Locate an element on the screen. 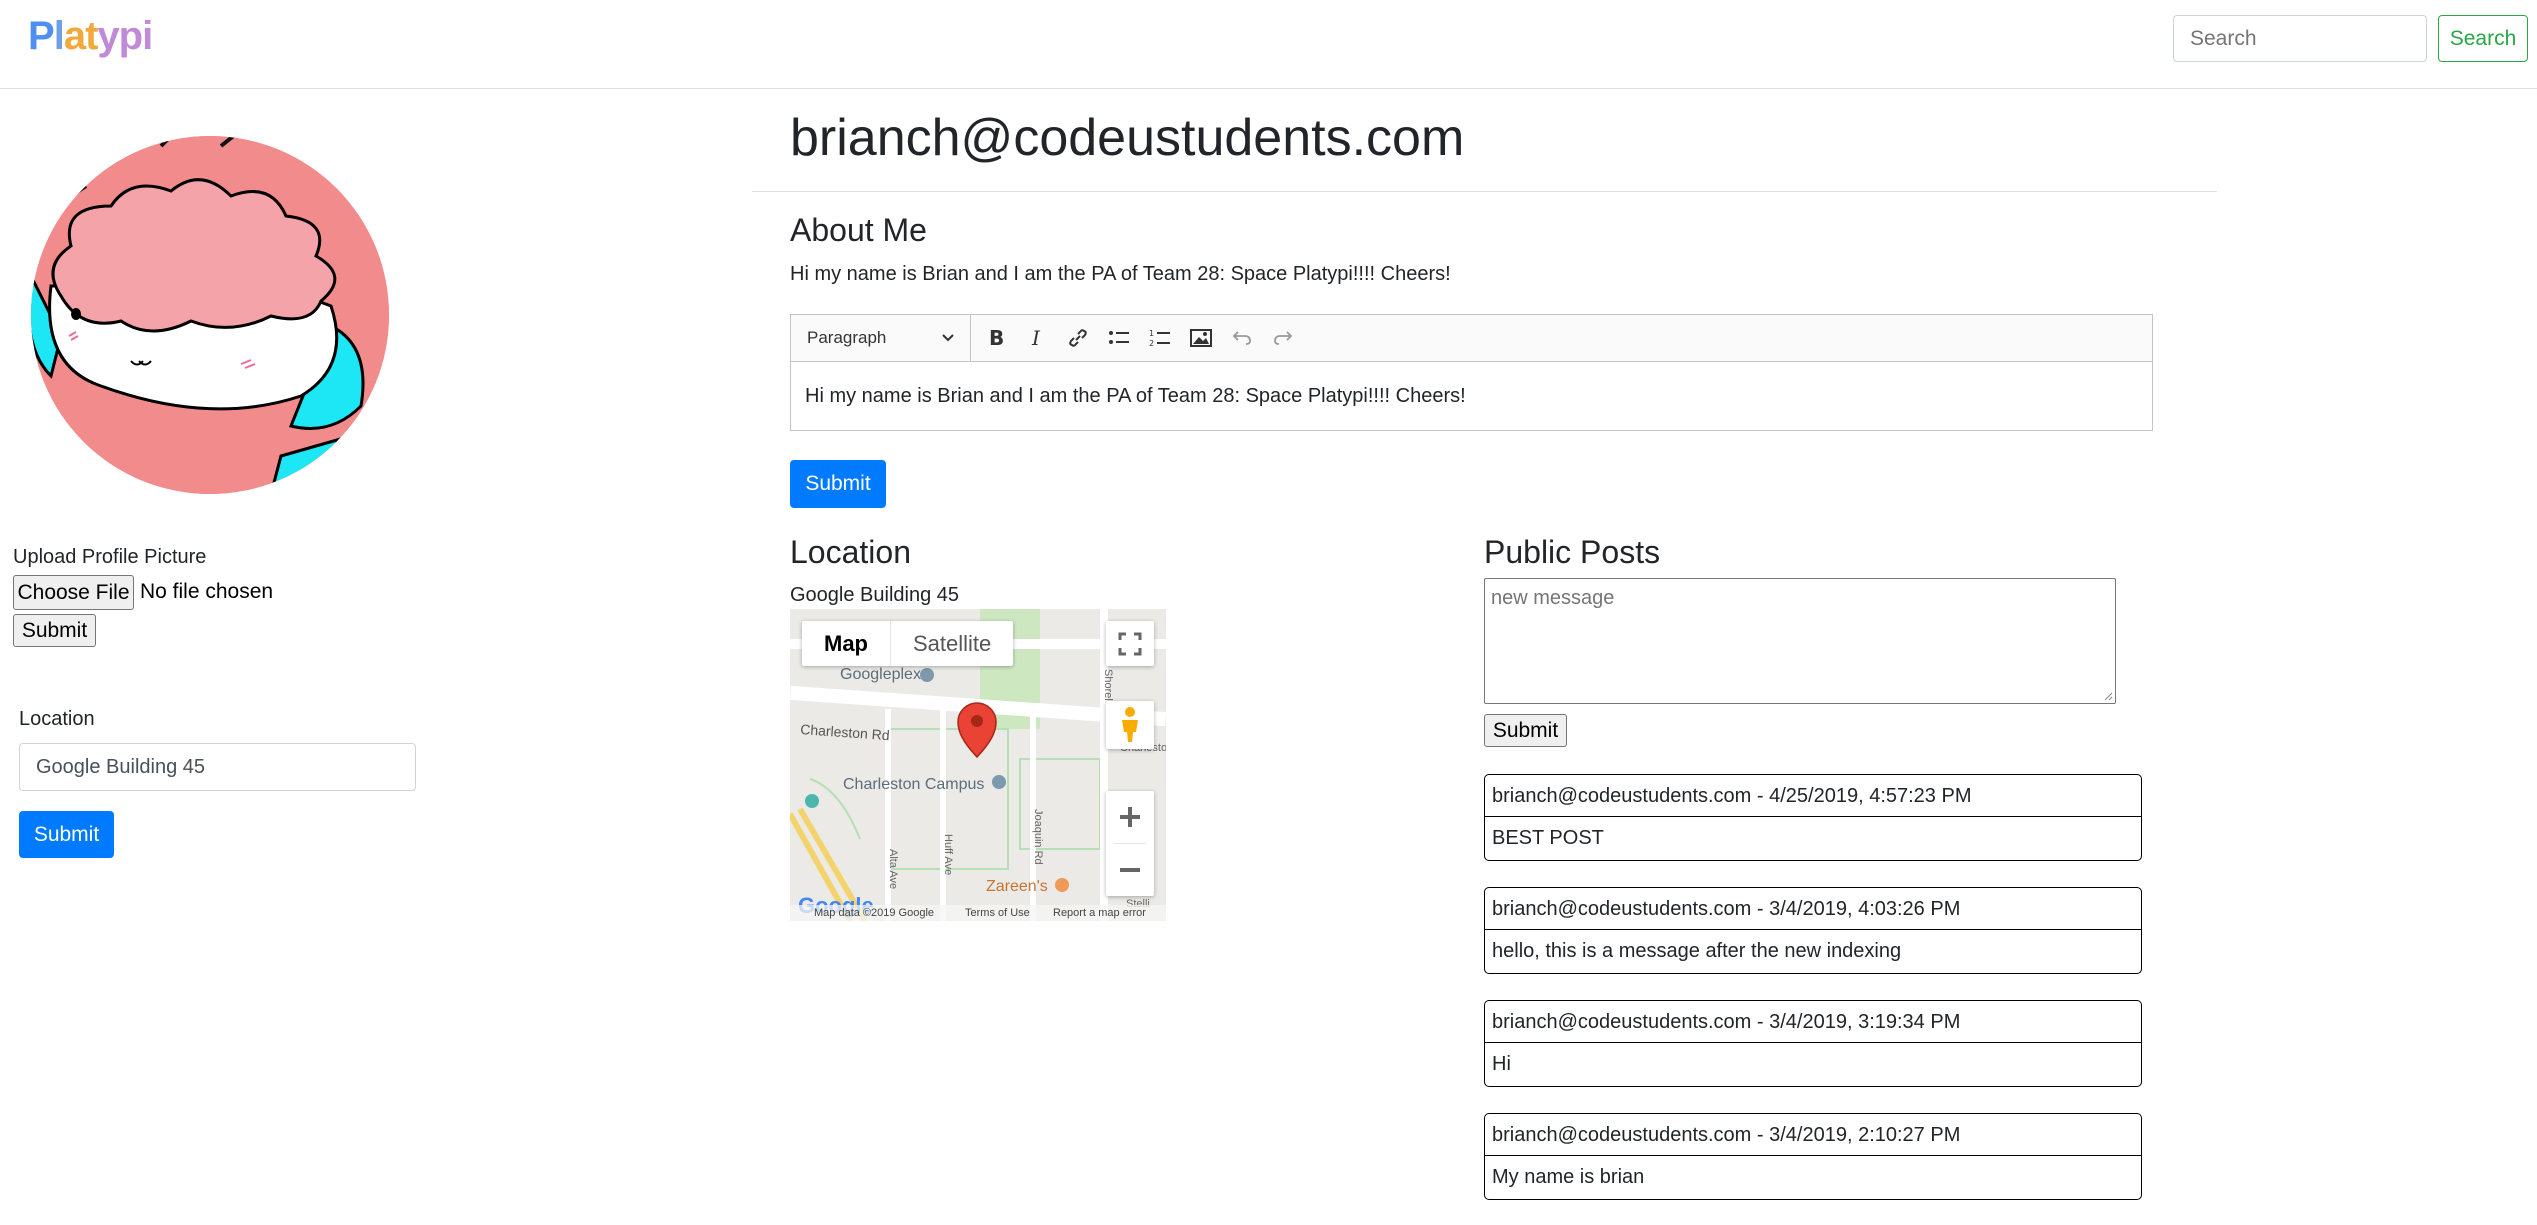 The height and width of the screenshot is (1225, 2537). page-title: brianch@codeustudents.com is located at coordinates (1127, 138).